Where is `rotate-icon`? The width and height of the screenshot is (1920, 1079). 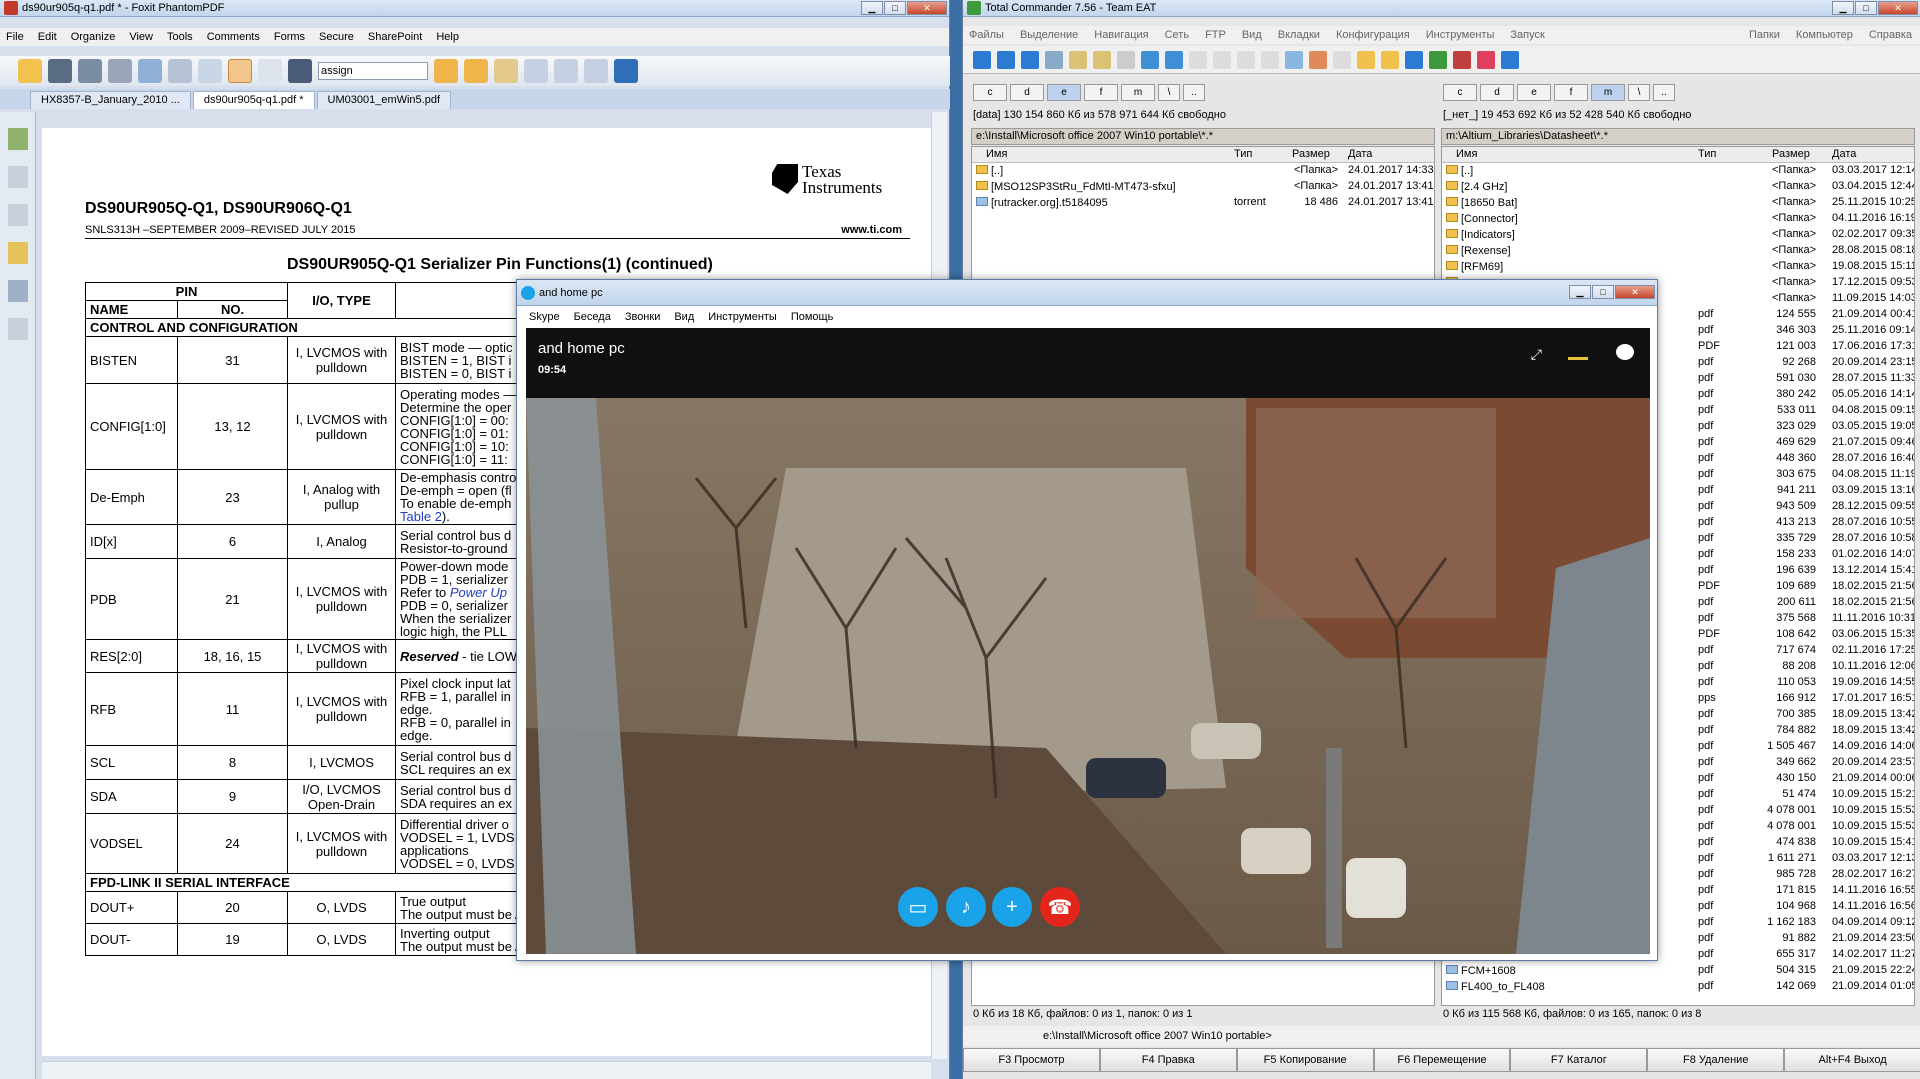
rotate-icon is located at coordinates (566, 71).